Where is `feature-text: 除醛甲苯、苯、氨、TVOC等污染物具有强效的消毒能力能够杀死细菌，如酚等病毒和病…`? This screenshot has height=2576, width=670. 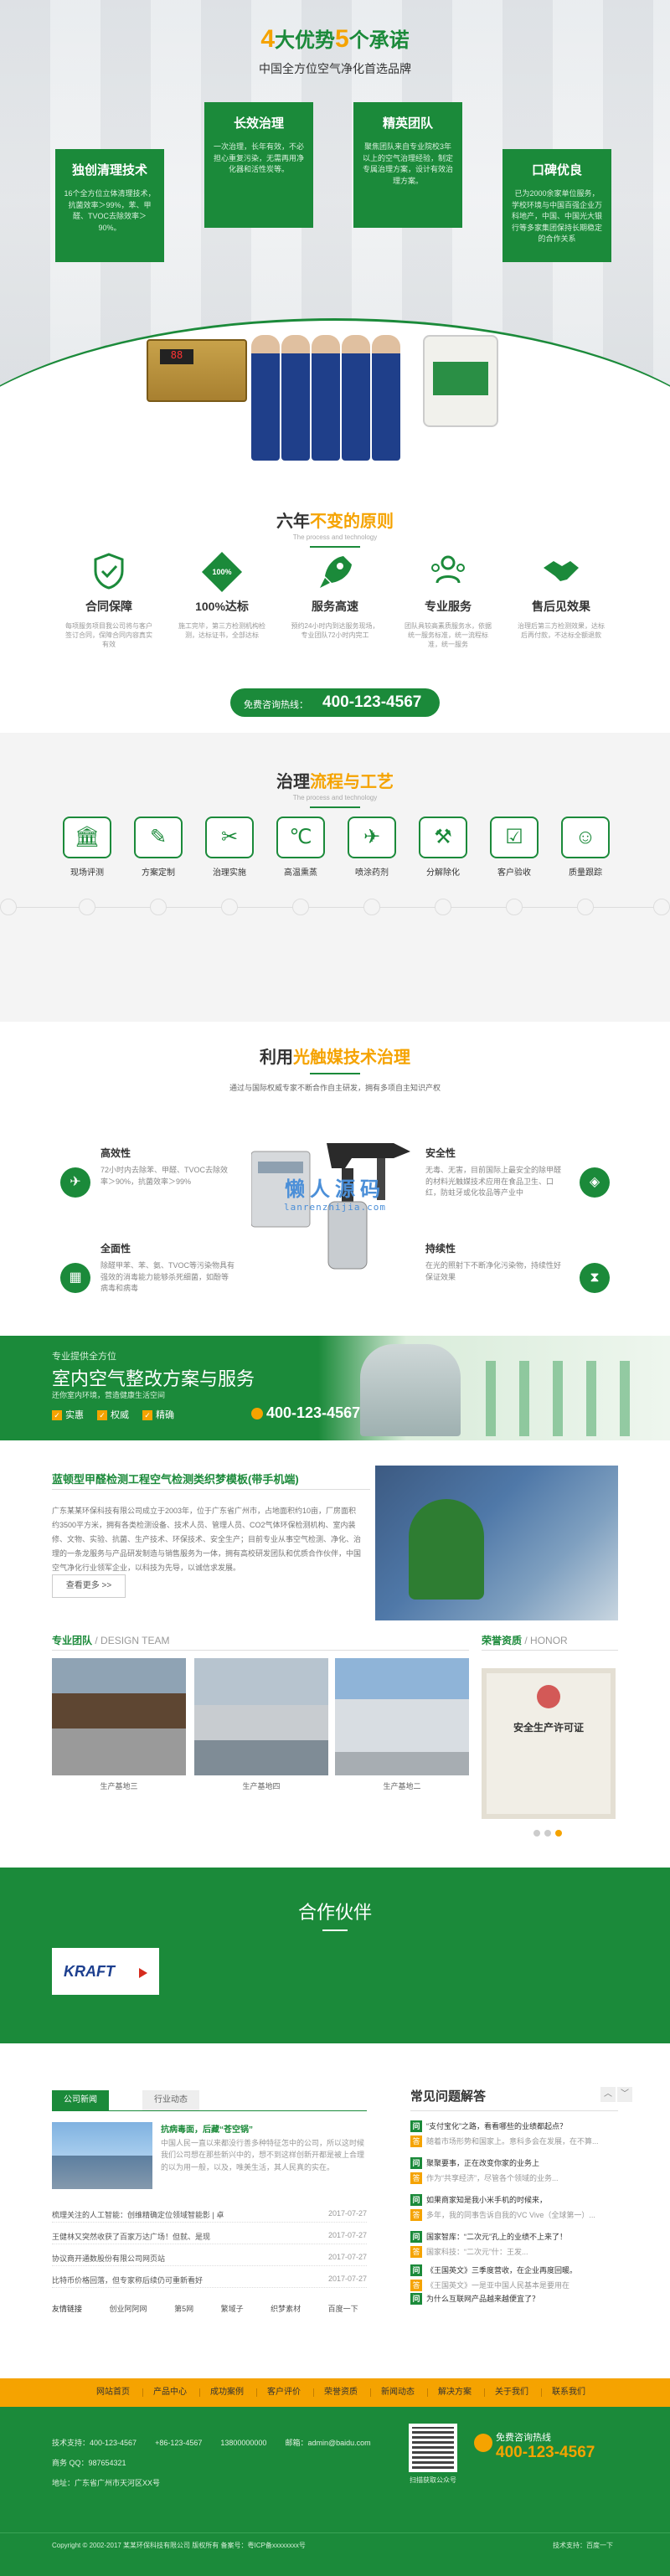
feature-text: 除醛甲苯、苯、氨、TVOC等污染物具有强效的消毒能力能够杀死细菌，如酚等病毒和病… is located at coordinates (167, 1276).